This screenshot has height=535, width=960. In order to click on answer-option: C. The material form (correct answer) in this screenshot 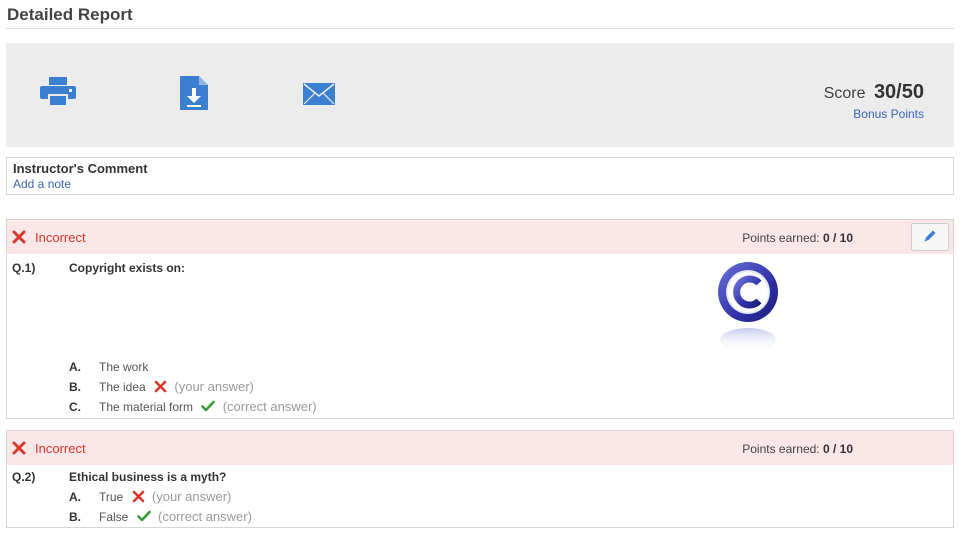, I will do `click(193, 407)`.